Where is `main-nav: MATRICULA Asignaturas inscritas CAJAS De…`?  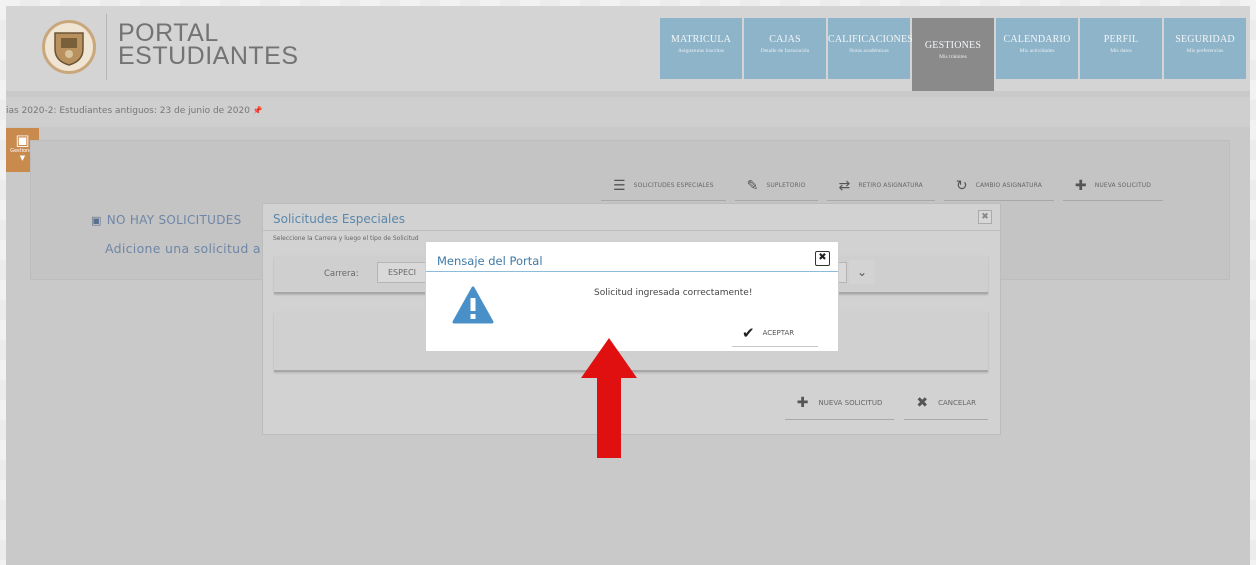
main-nav: MATRICULA Asignaturas inscritas CAJAS De… is located at coordinates (953, 54).